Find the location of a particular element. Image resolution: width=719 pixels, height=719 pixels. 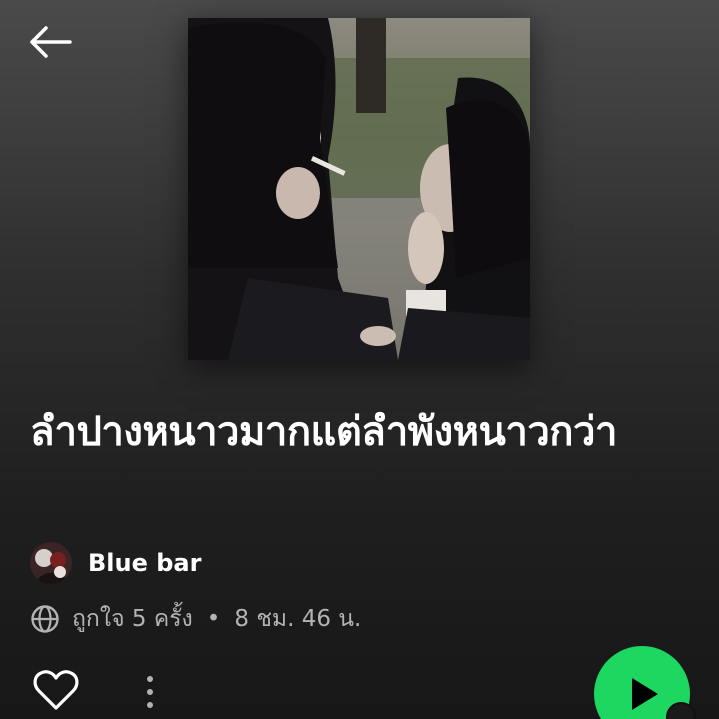

play-icon is located at coordinates (645, 694).